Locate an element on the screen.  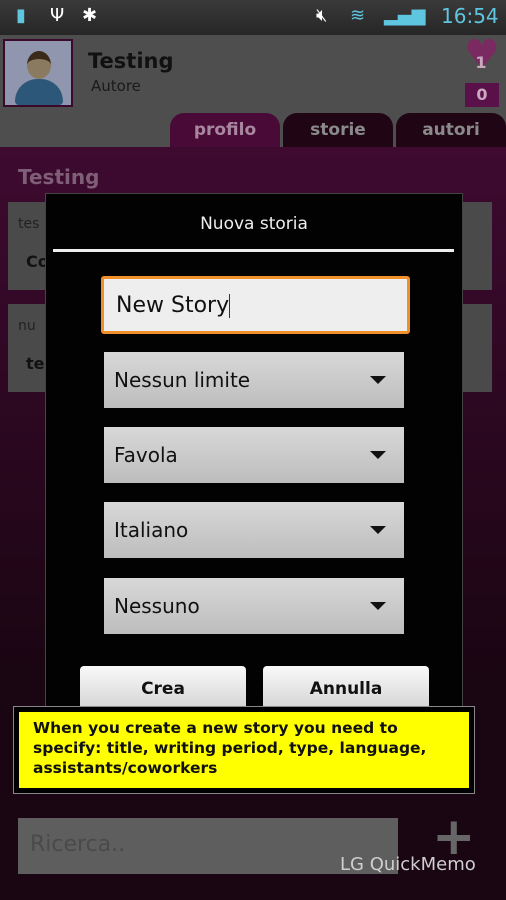
heart-icon: ♥ 1 is located at coordinates (482, 55).